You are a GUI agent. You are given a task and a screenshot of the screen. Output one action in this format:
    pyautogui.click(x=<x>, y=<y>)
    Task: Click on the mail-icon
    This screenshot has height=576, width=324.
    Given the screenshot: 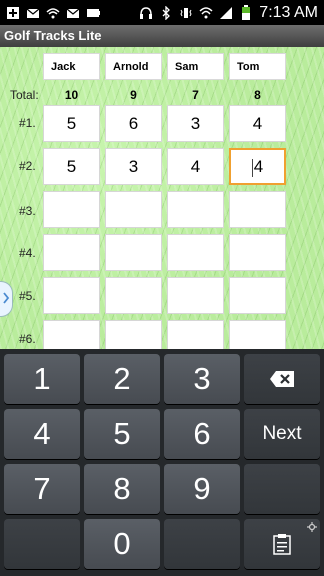 What is the action you would take?
    pyautogui.click(x=73, y=13)
    